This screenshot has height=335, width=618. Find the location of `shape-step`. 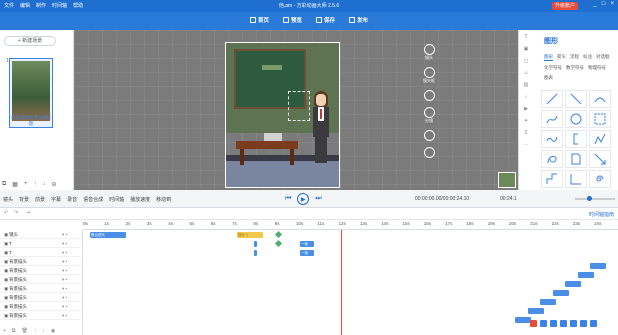

shape-step is located at coordinates (552, 179).